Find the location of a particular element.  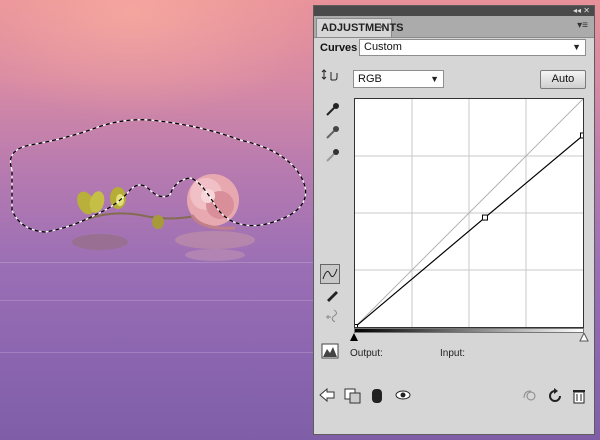

panel-tab-row: ADJUSTMENTS × ▾≡ is located at coordinates (454, 27).